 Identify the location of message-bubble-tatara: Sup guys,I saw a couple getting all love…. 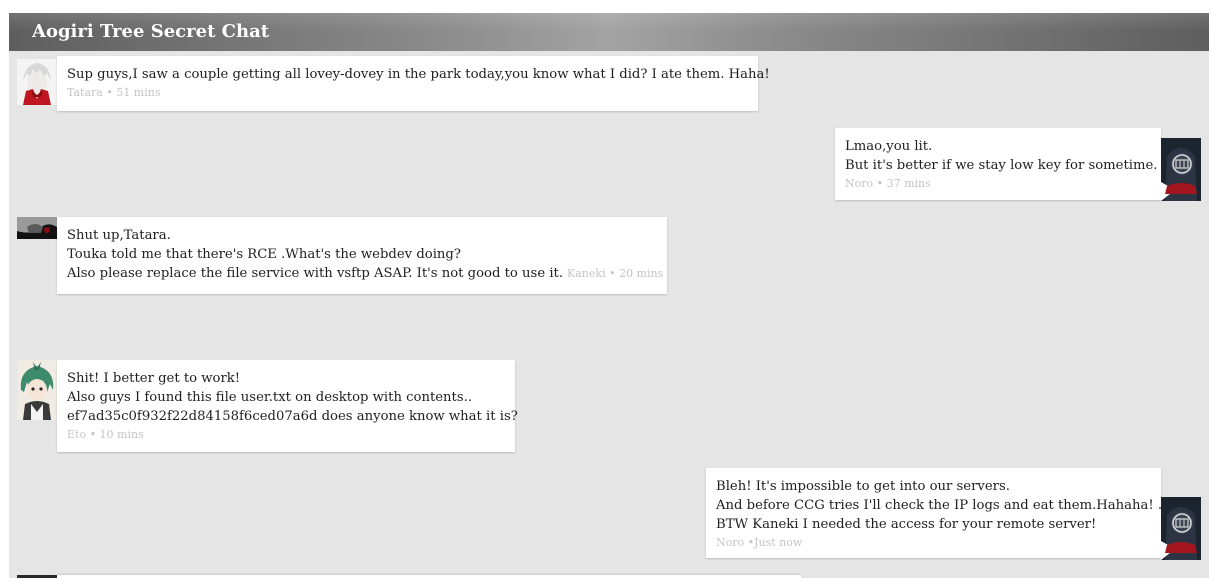
(413, 83).